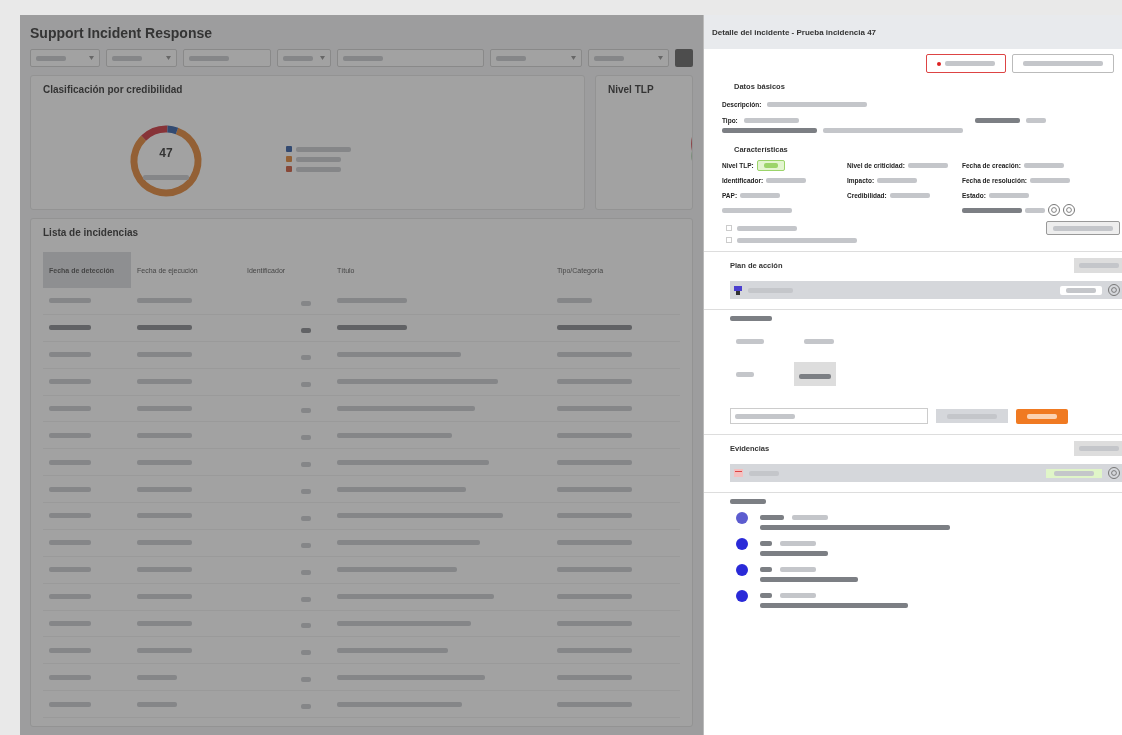 This screenshot has height=735, width=1122. I want to click on secondary-button, so click(972, 416).